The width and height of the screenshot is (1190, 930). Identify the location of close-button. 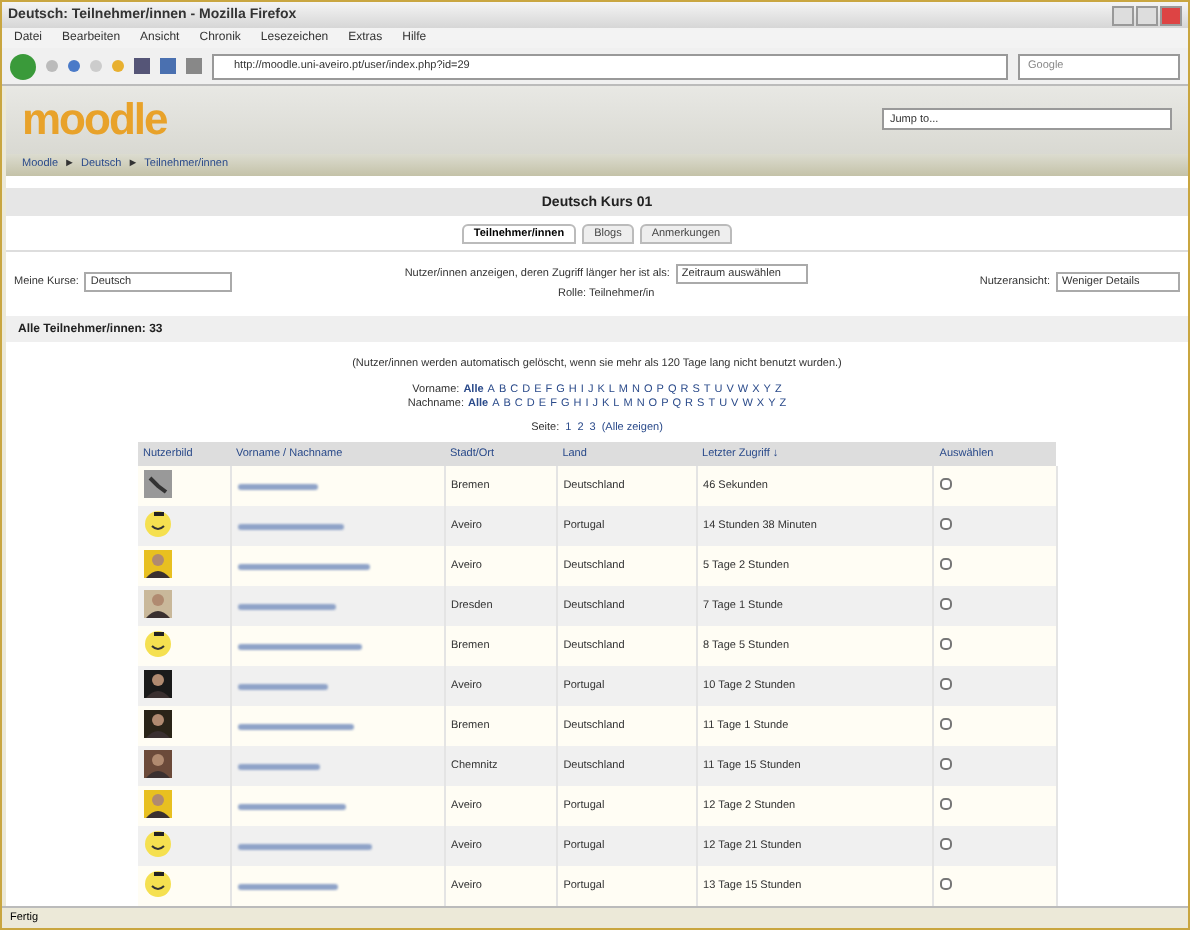
(1171, 15).